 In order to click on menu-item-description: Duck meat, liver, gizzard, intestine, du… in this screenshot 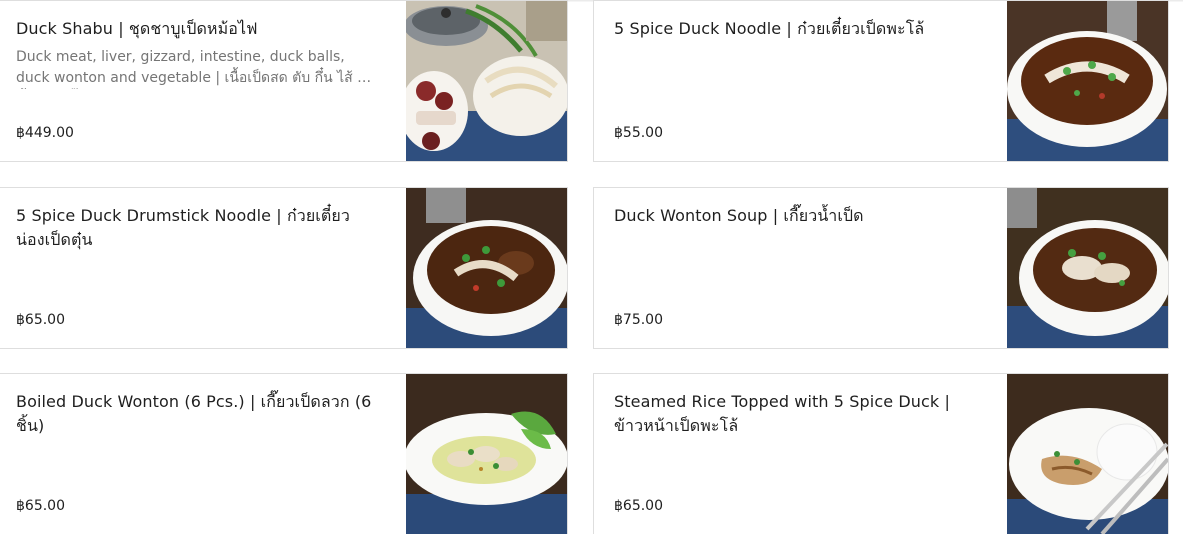, I will do `click(195, 67)`.